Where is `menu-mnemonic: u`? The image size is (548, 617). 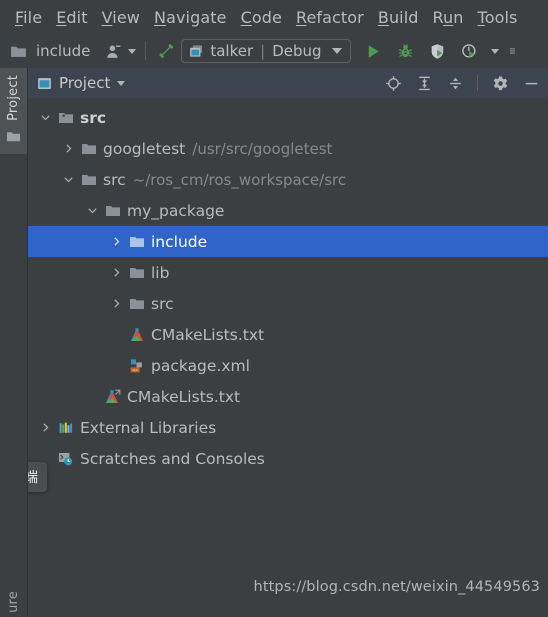 menu-mnemonic: u is located at coordinates (448, 17).